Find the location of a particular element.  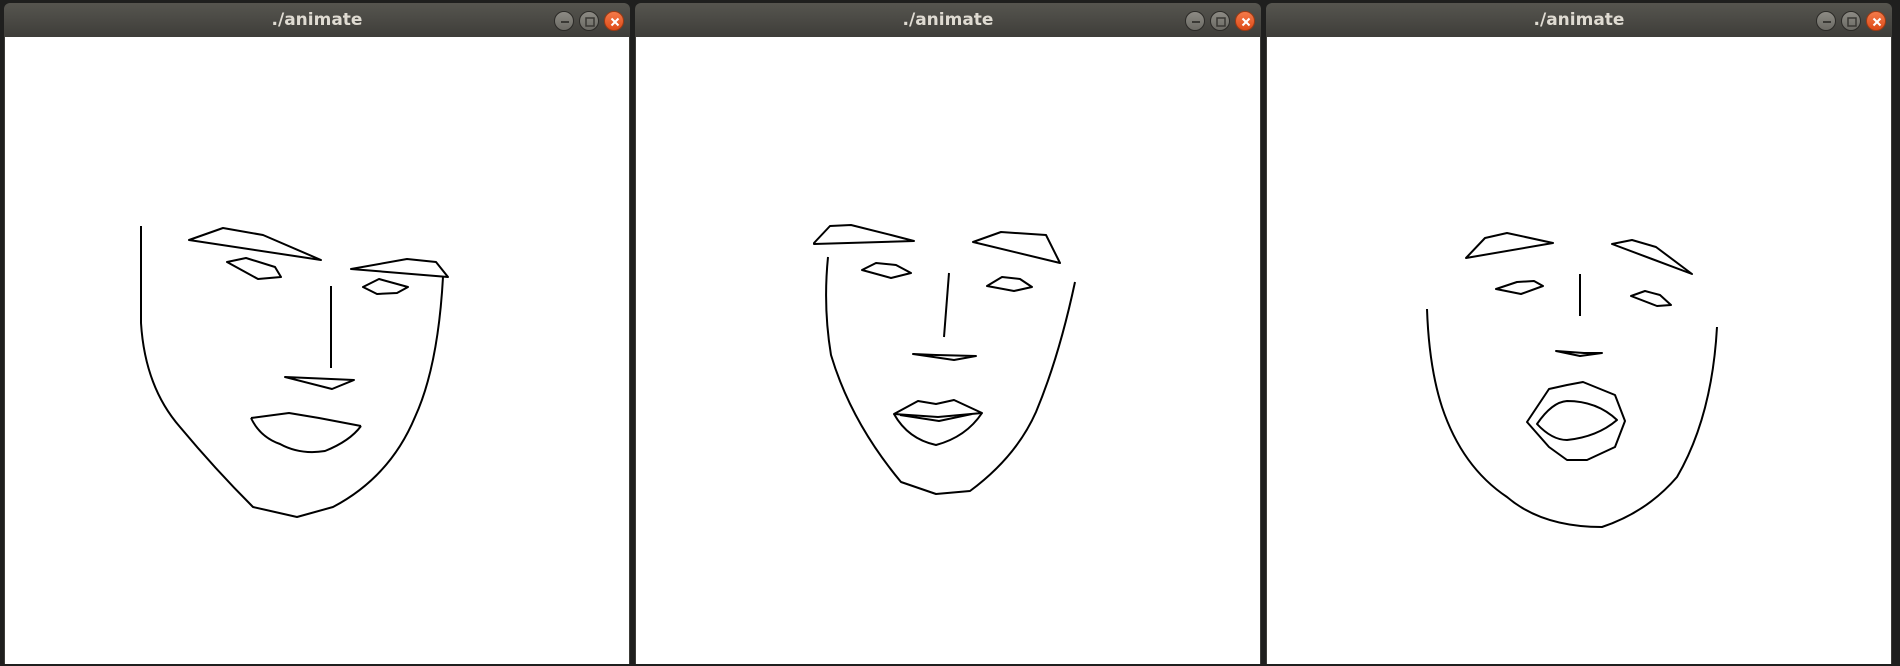

mouth-inner-opening is located at coordinates (1577, 420).